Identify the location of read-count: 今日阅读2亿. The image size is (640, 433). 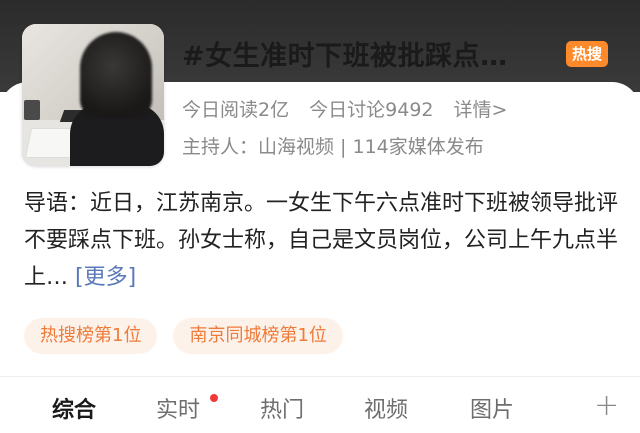
(236, 110).